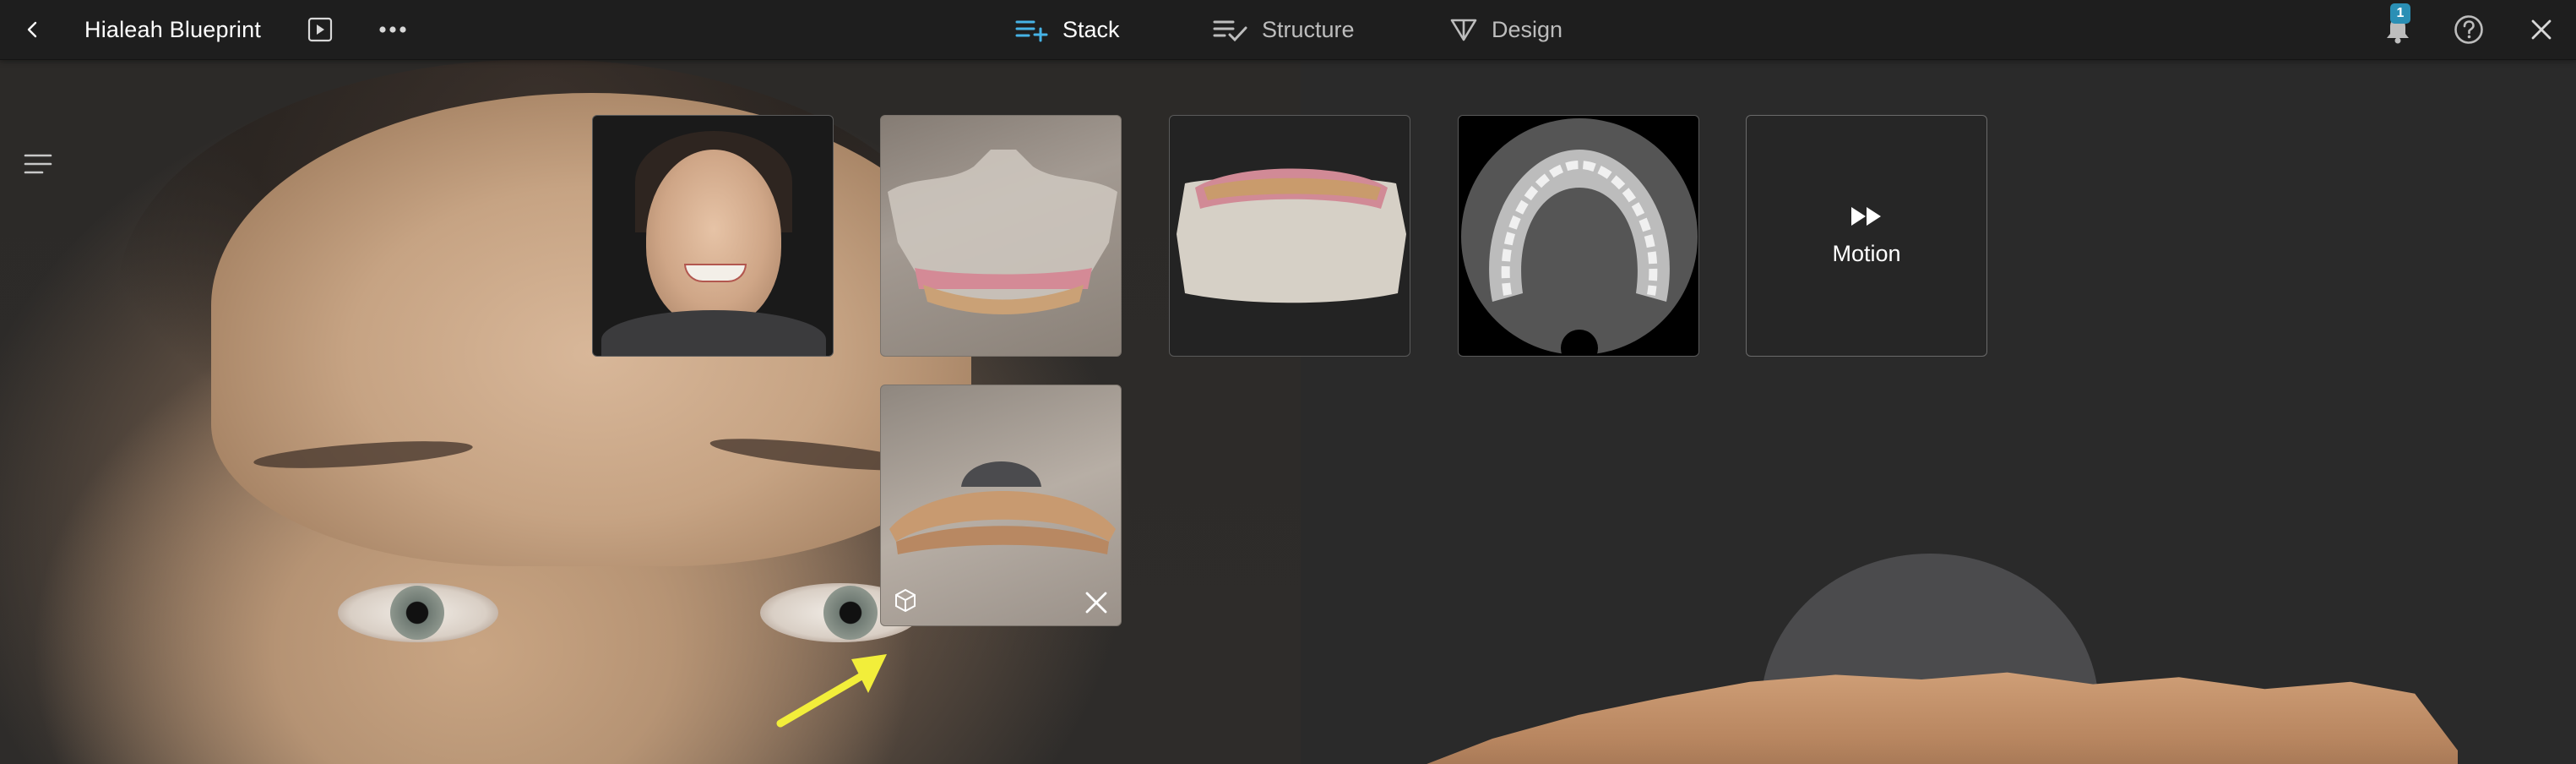  What do you see at coordinates (715, 273) in the screenshot?
I see `portrait-smile` at bounding box center [715, 273].